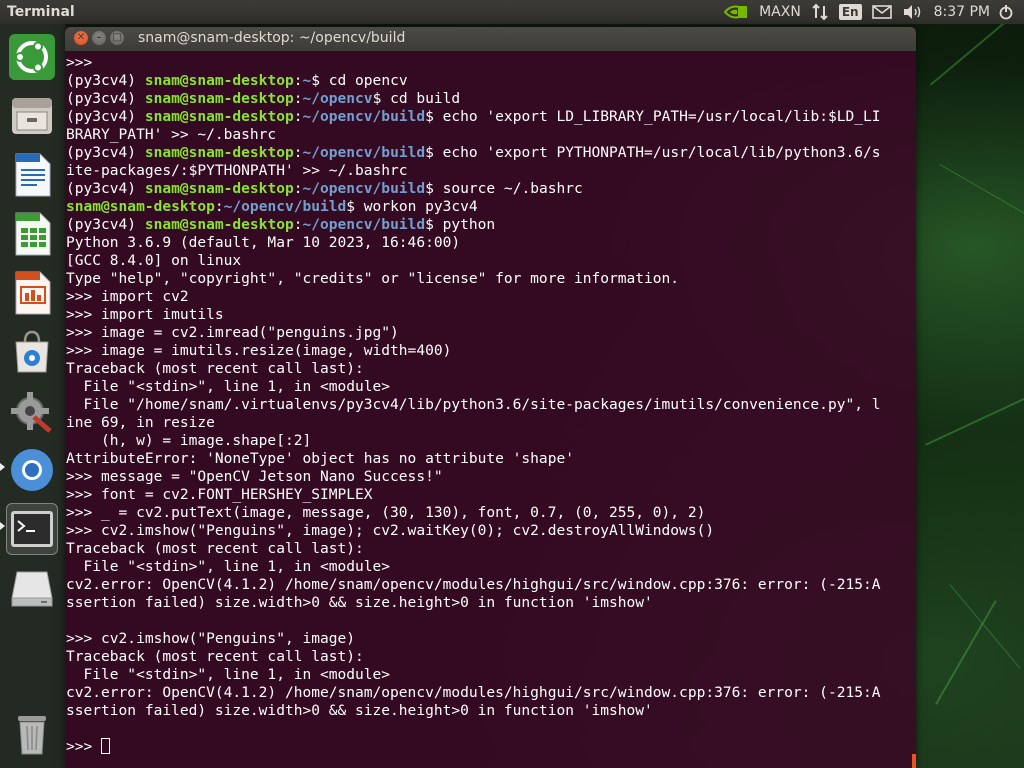 The image size is (1024, 768). Describe the element at coordinates (32, 234) in the screenshot. I see `libreoffice-calc-icon` at that location.